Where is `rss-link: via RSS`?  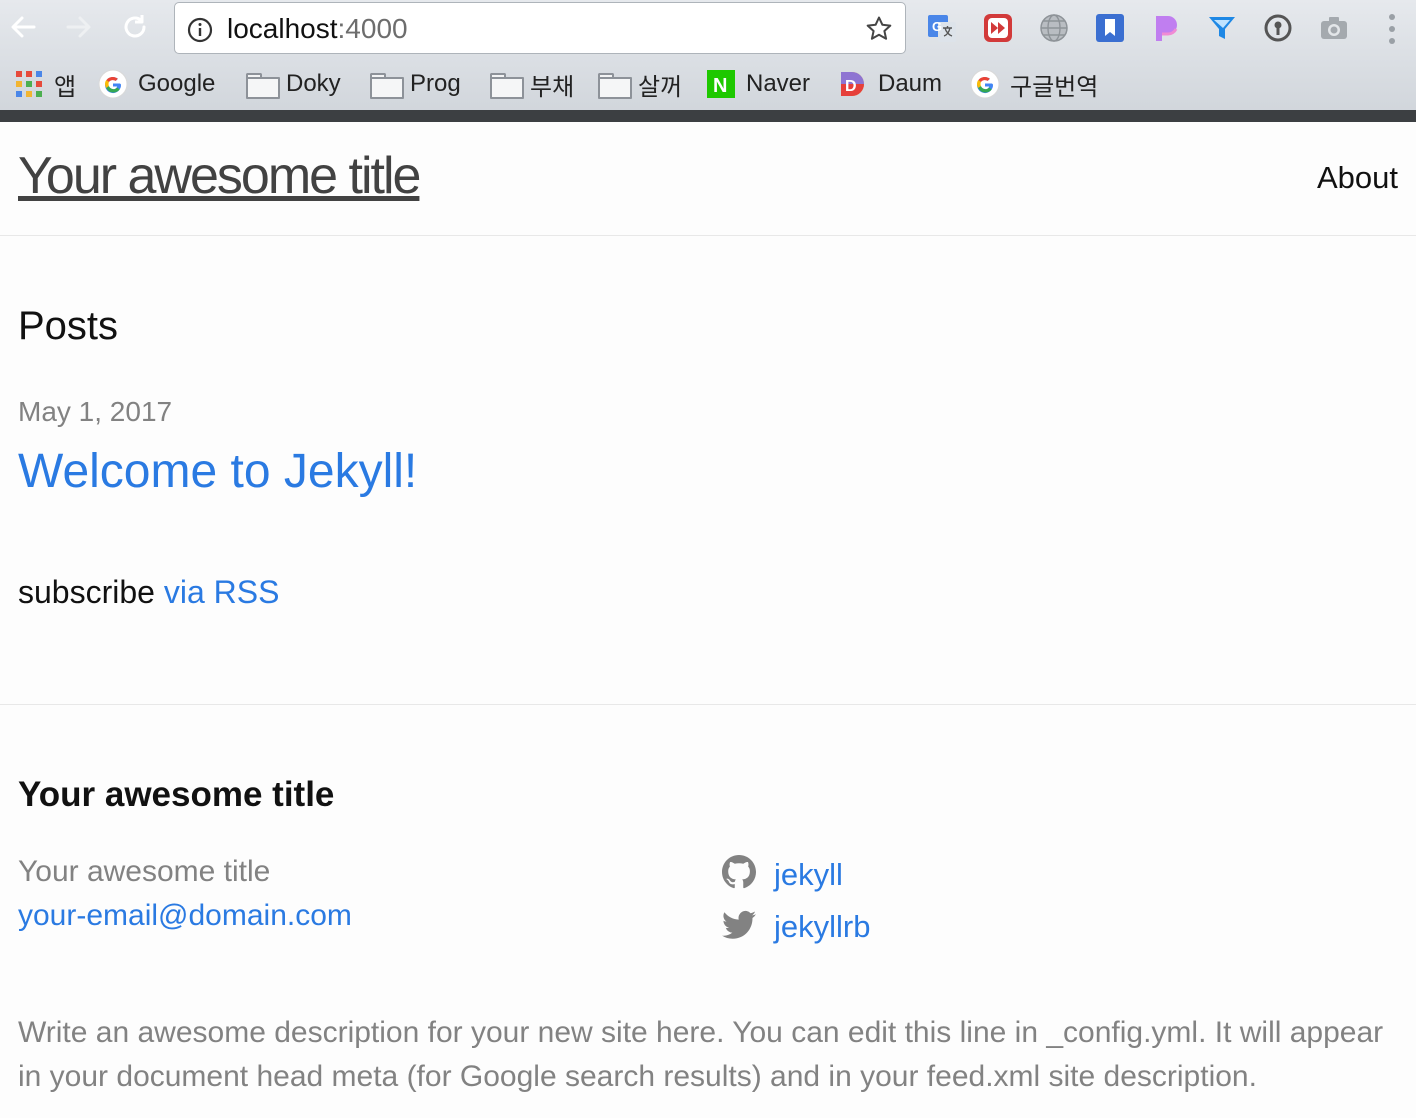 rss-link: via RSS is located at coordinates (222, 592).